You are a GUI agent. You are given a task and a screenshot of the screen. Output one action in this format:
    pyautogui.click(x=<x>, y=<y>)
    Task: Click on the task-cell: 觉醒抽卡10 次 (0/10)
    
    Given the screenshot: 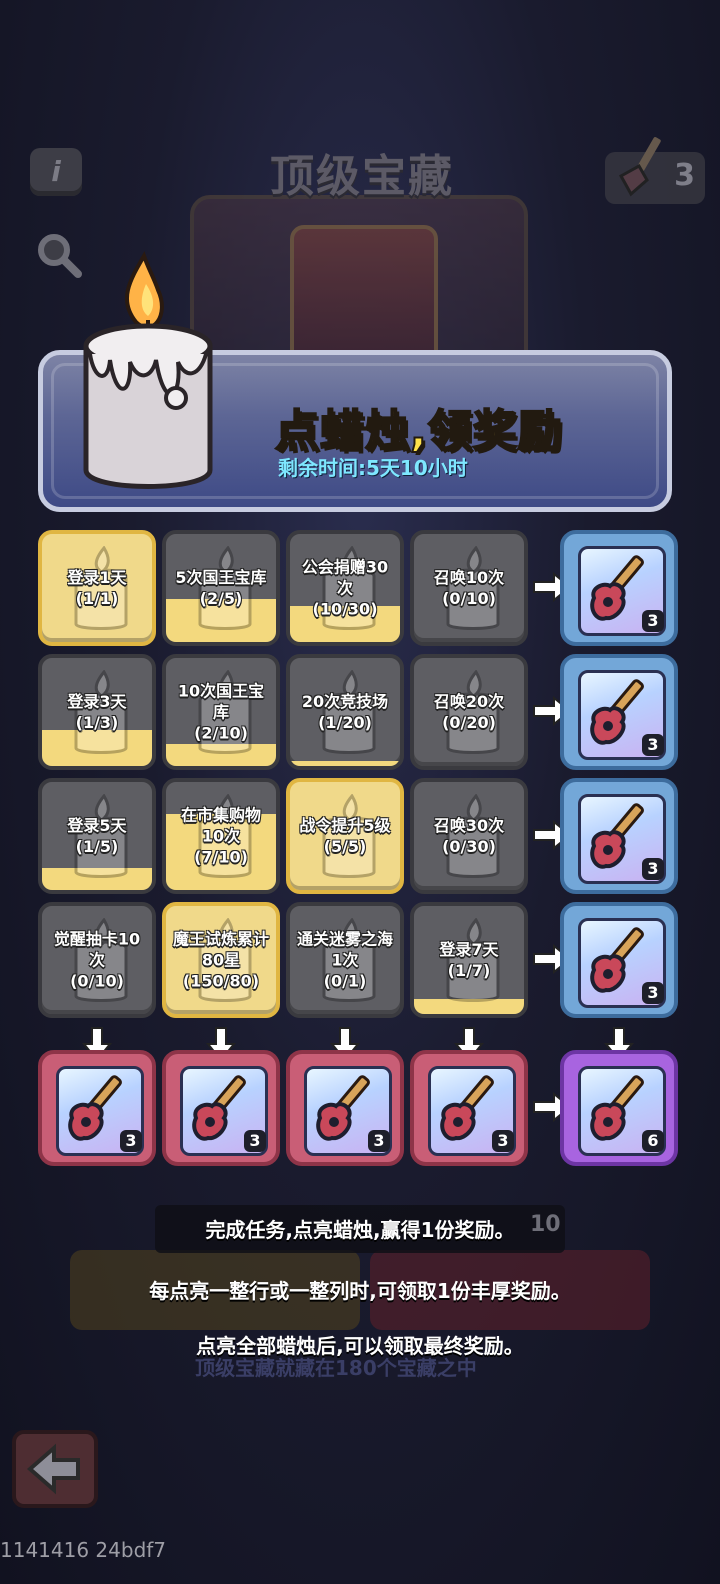 What is the action you would take?
    pyautogui.click(x=97, y=960)
    